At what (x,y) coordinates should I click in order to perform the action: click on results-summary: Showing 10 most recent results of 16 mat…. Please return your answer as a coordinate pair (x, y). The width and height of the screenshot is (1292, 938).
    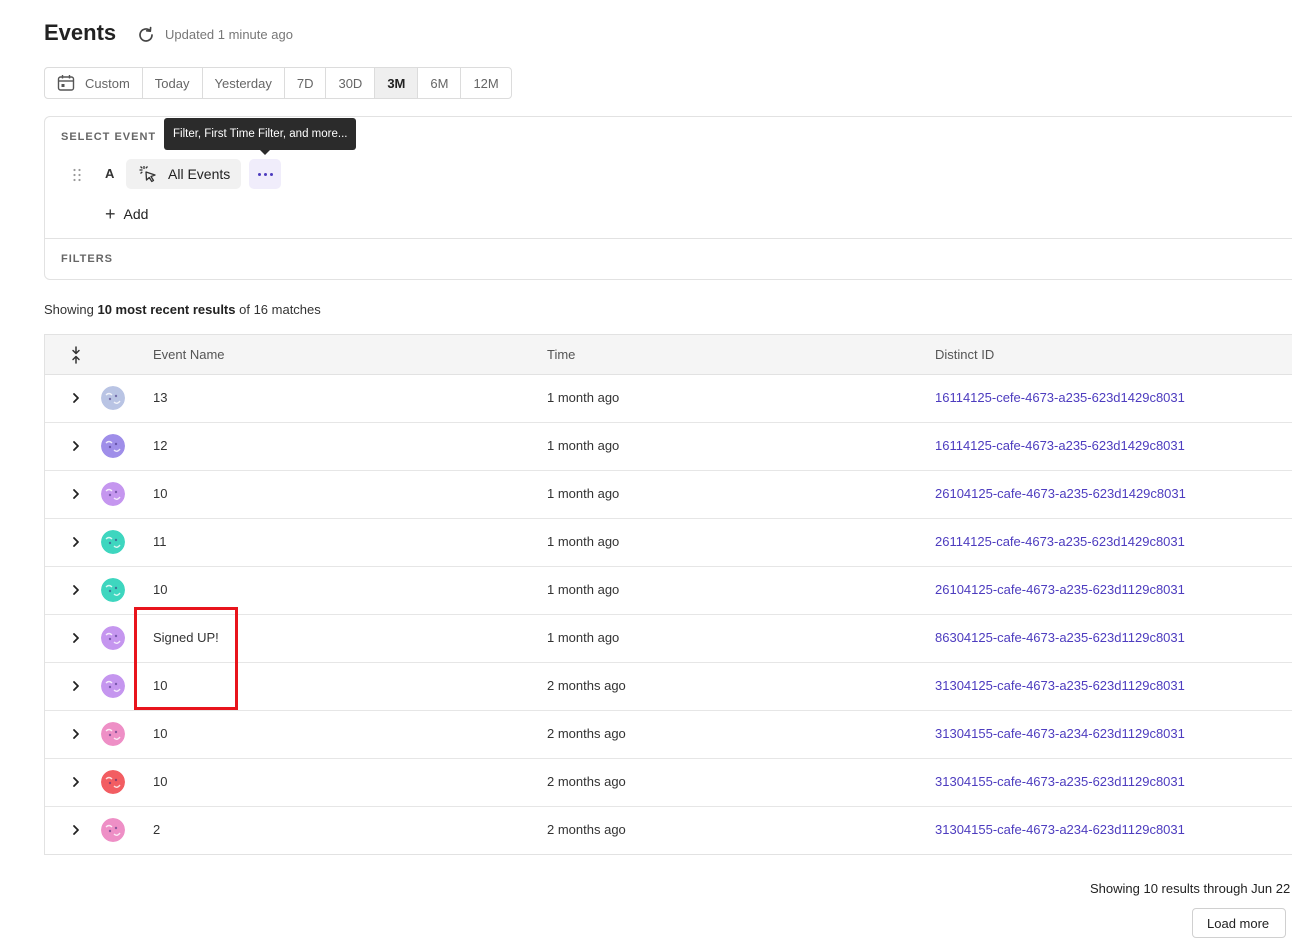
    Looking at the image, I should click on (182, 309).